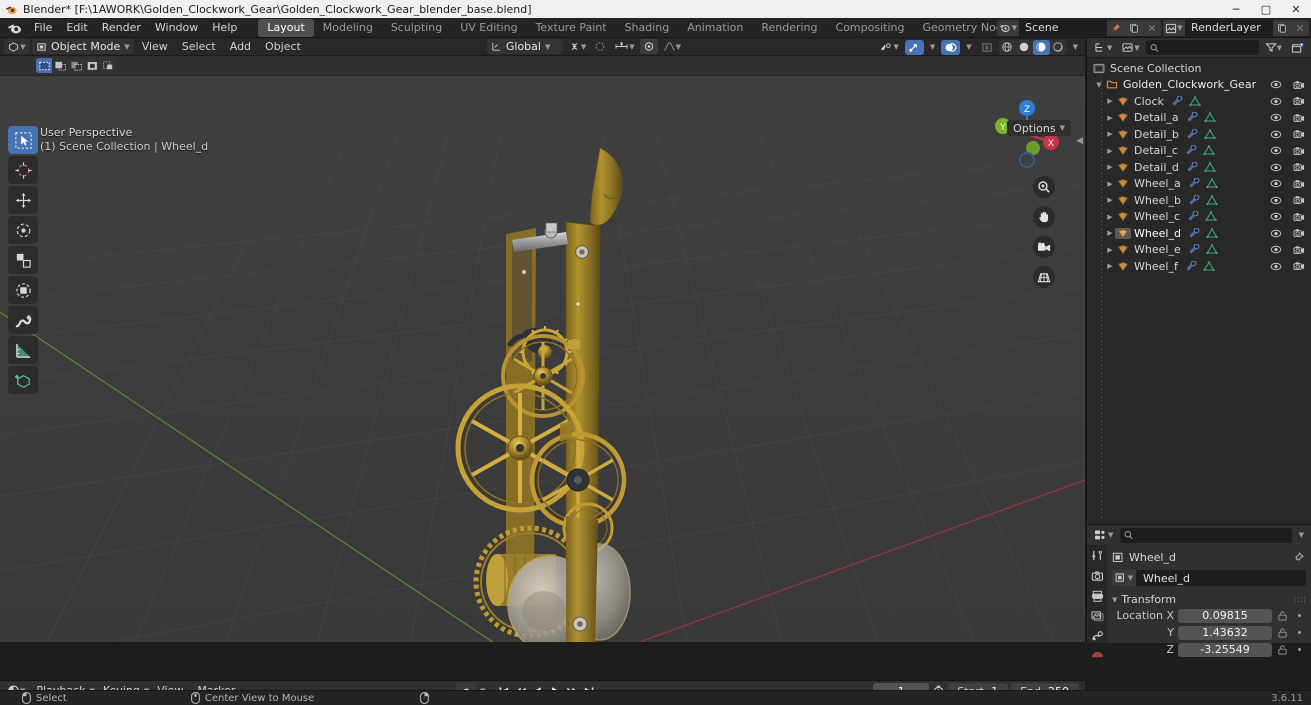 Image resolution: width=1311 pixels, height=705 pixels. What do you see at coordinates (76, 65) in the screenshot?
I see `select-subtract-button` at bounding box center [76, 65].